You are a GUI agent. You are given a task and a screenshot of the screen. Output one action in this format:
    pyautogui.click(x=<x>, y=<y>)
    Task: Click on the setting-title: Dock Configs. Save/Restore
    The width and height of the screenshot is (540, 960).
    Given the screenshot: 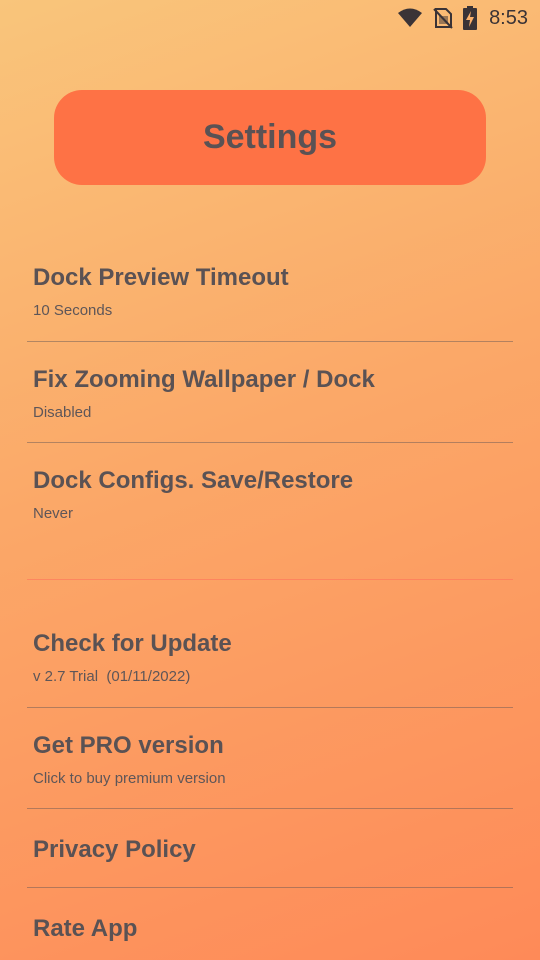 What is the action you would take?
    pyautogui.click(x=193, y=480)
    